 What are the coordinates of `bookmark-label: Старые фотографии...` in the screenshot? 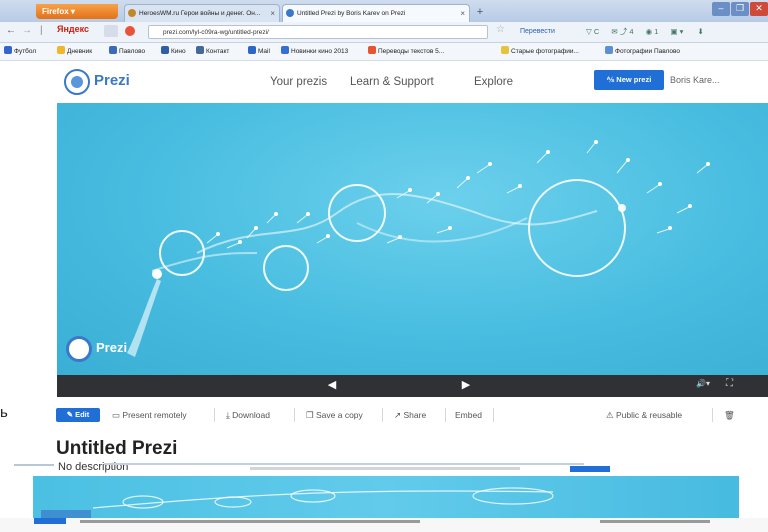 It's located at (545, 51).